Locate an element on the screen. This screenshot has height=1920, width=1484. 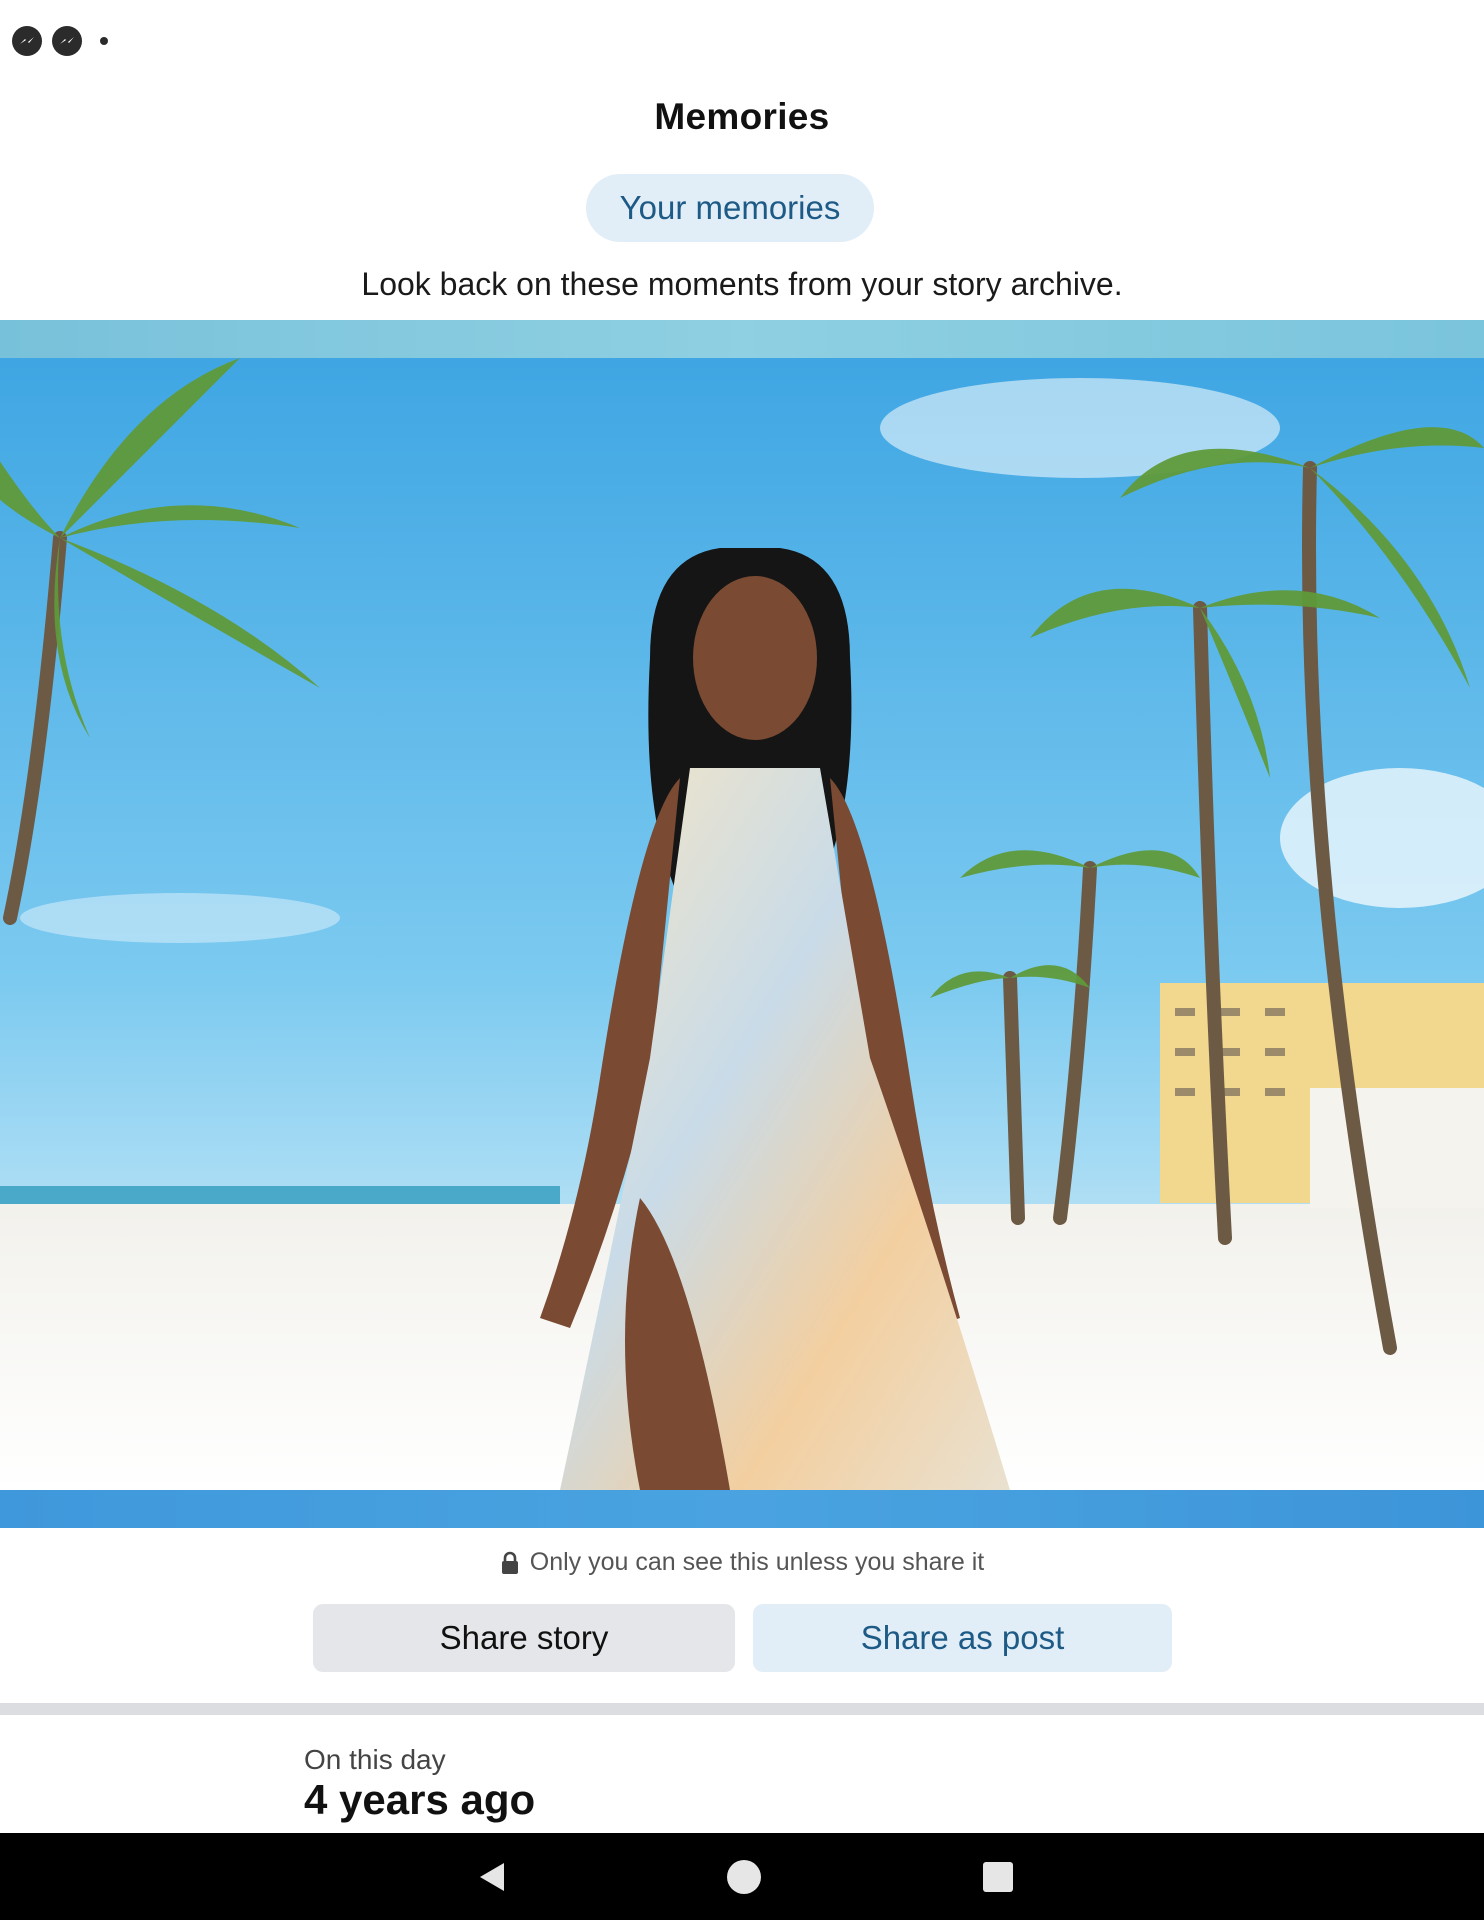
share-as-post-button: Share as post is located at coordinates (962, 1638).